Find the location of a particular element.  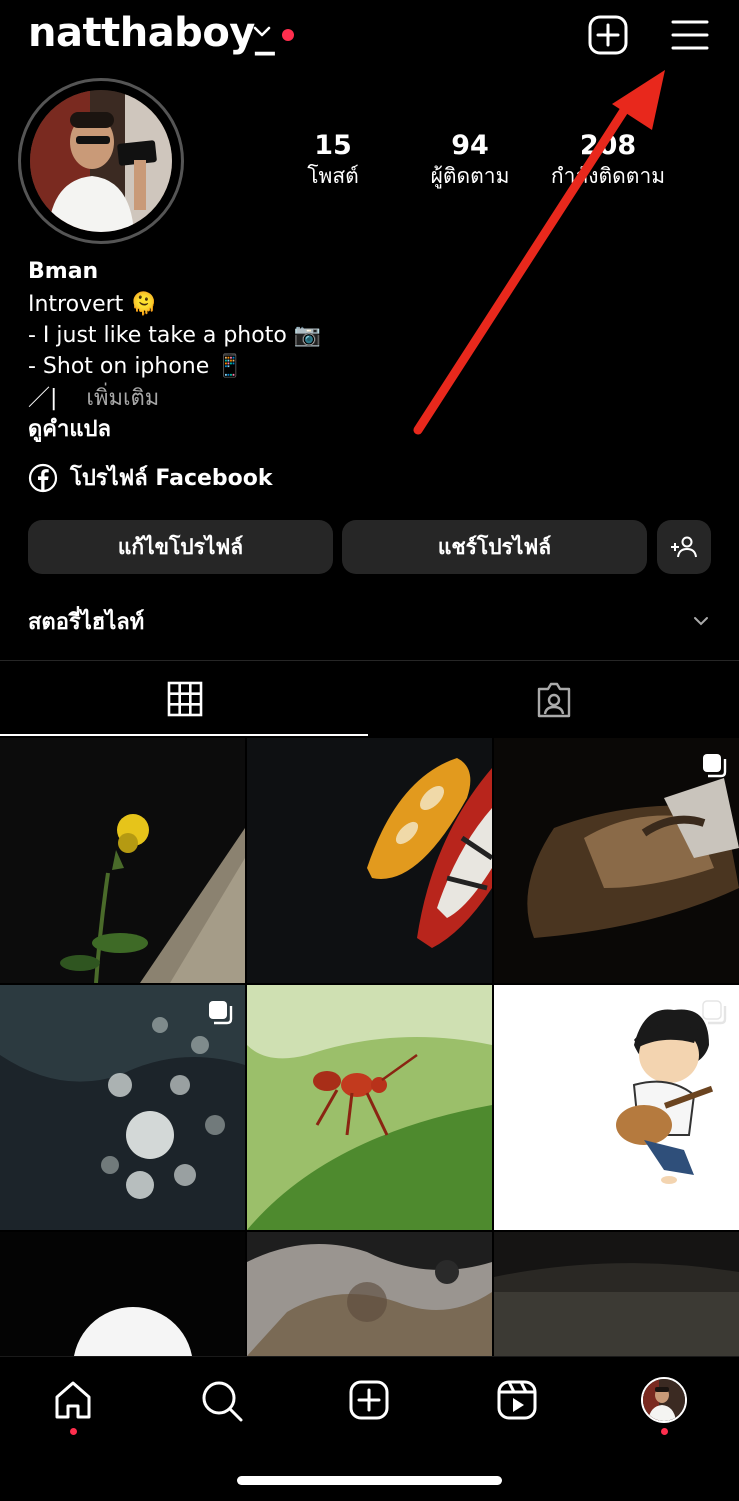

see-translation-link: ดูคำแปล is located at coordinates (69, 429).